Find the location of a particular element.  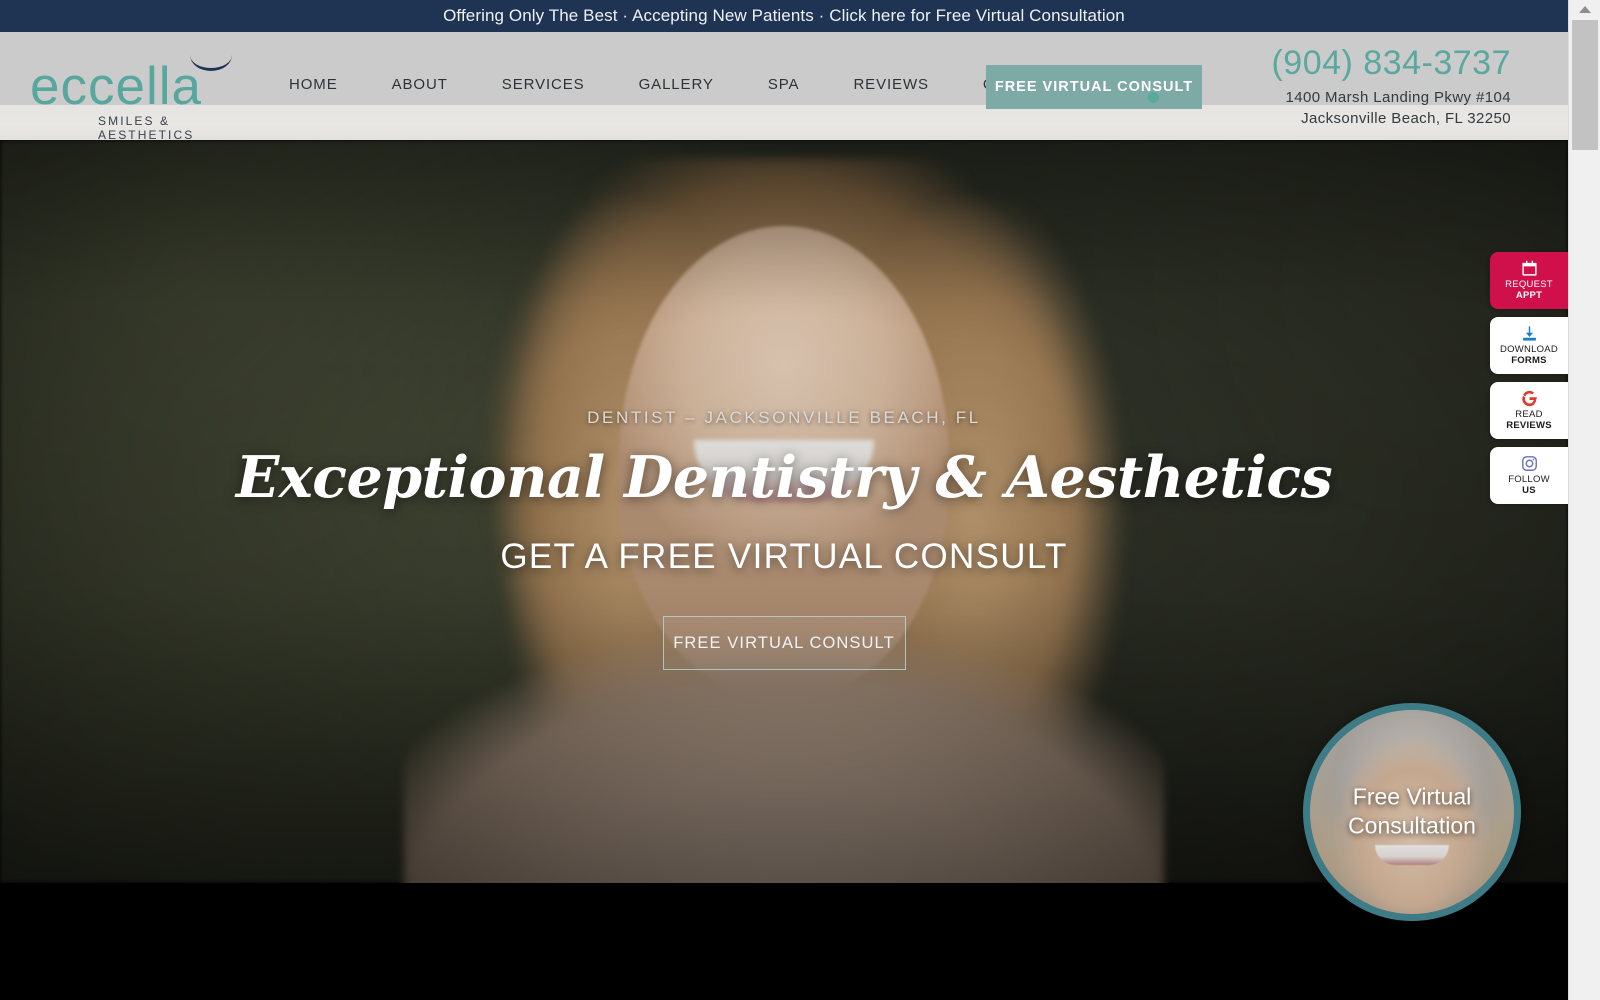

calendar-icon is located at coordinates (1529, 268).